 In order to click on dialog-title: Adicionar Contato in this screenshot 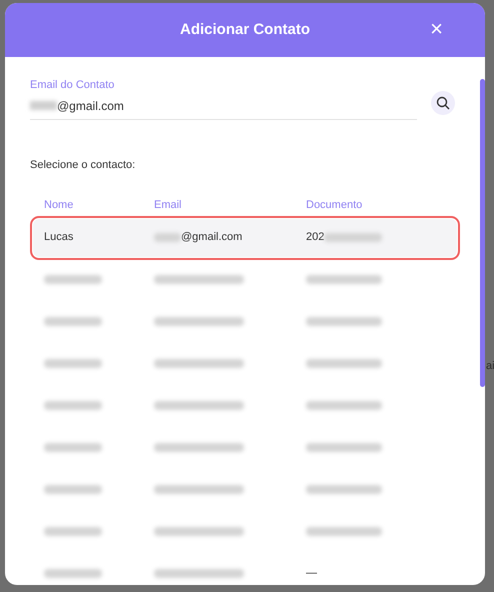, I will do `click(245, 30)`.